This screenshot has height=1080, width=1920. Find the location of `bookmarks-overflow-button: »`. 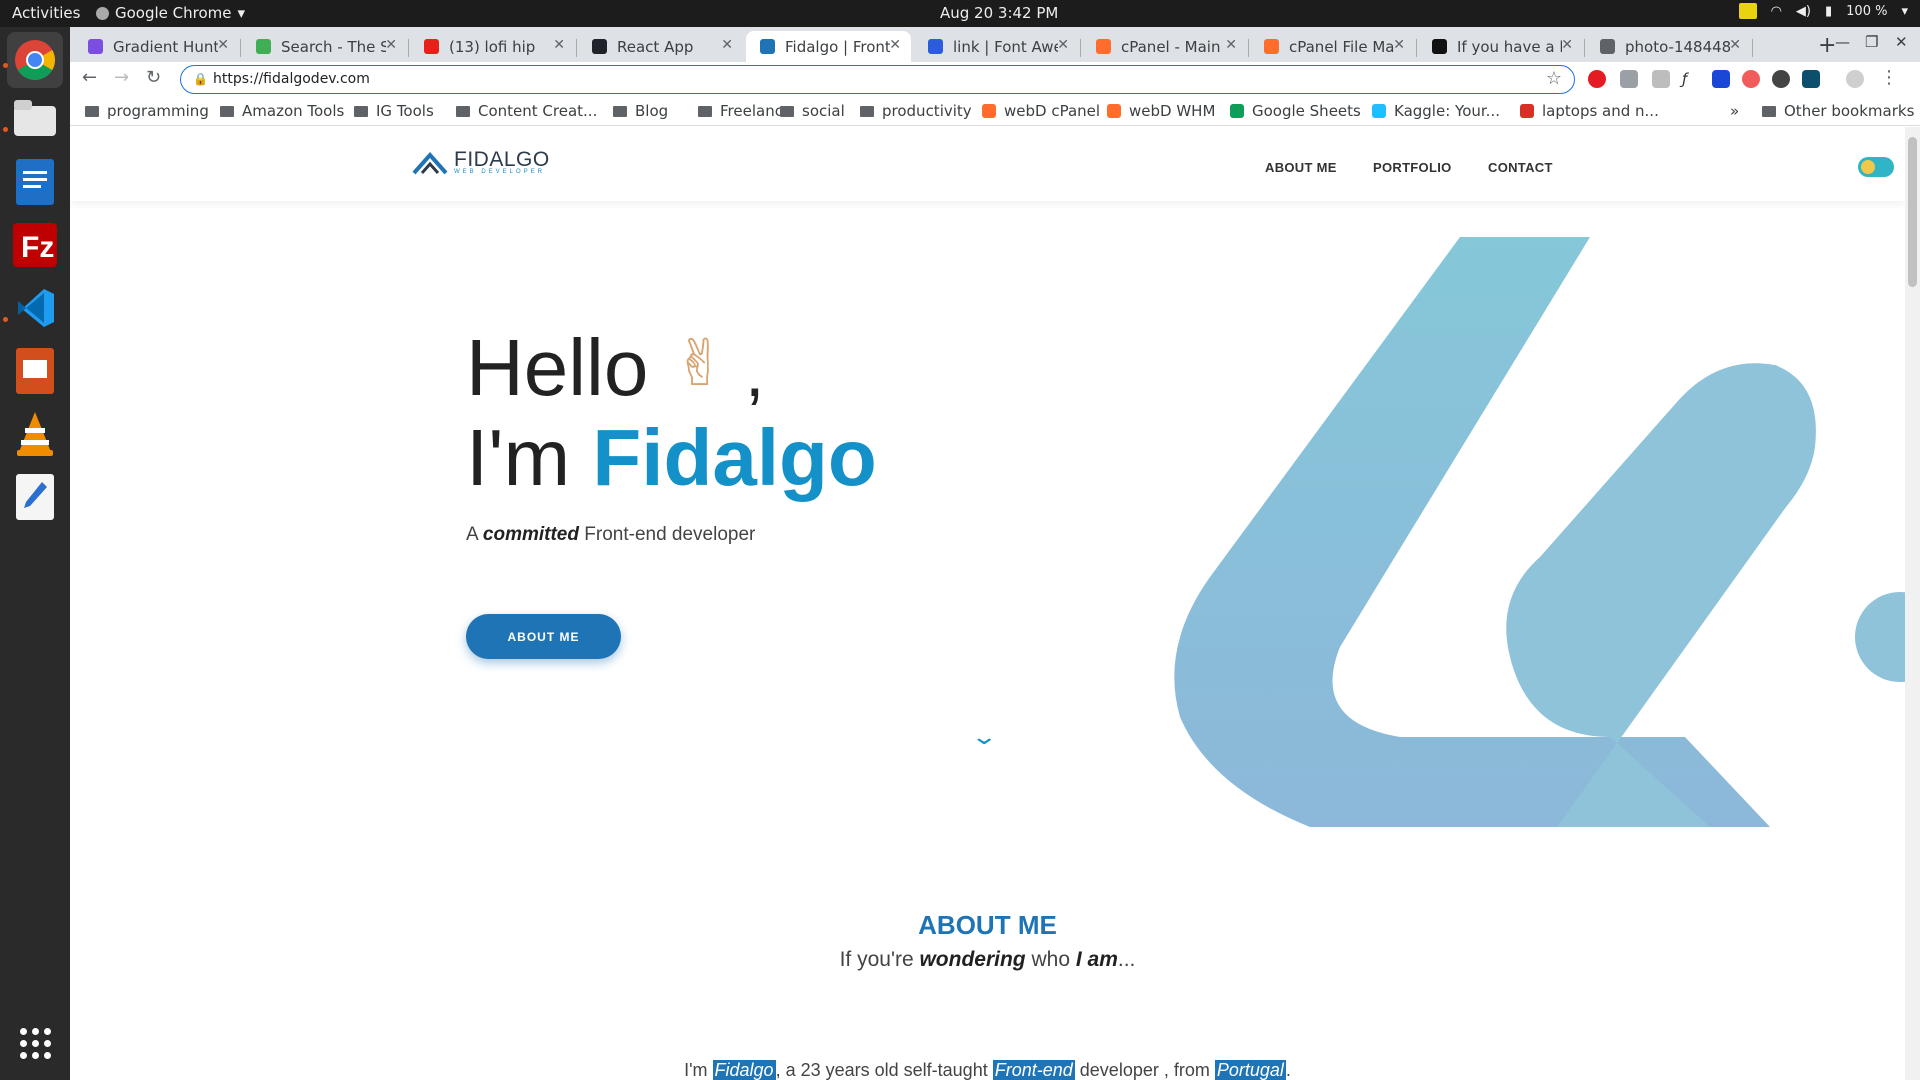

bookmarks-overflow-button: » is located at coordinates (1734, 111).